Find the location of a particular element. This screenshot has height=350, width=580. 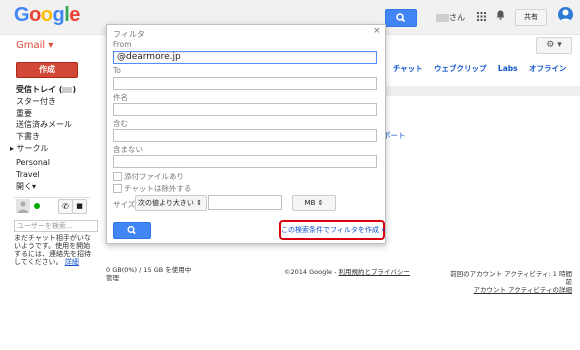

account-activity-details-link: アカウント アクティビティの詳細 is located at coordinates (508, 290).